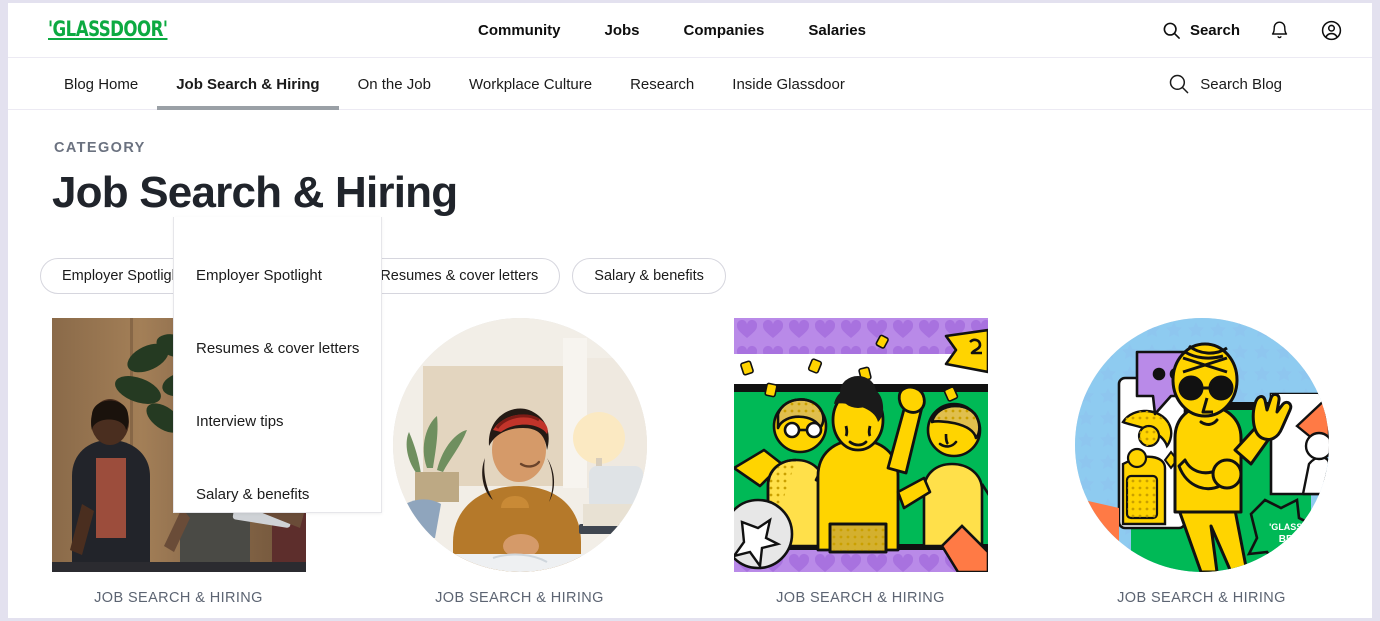 The width and height of the screenshot is (1380, 621). Describe the element at coordinates (672, 30) in the screenshot. I see `primary-nav-links: Community Jobs Companies Salaries` at that location.